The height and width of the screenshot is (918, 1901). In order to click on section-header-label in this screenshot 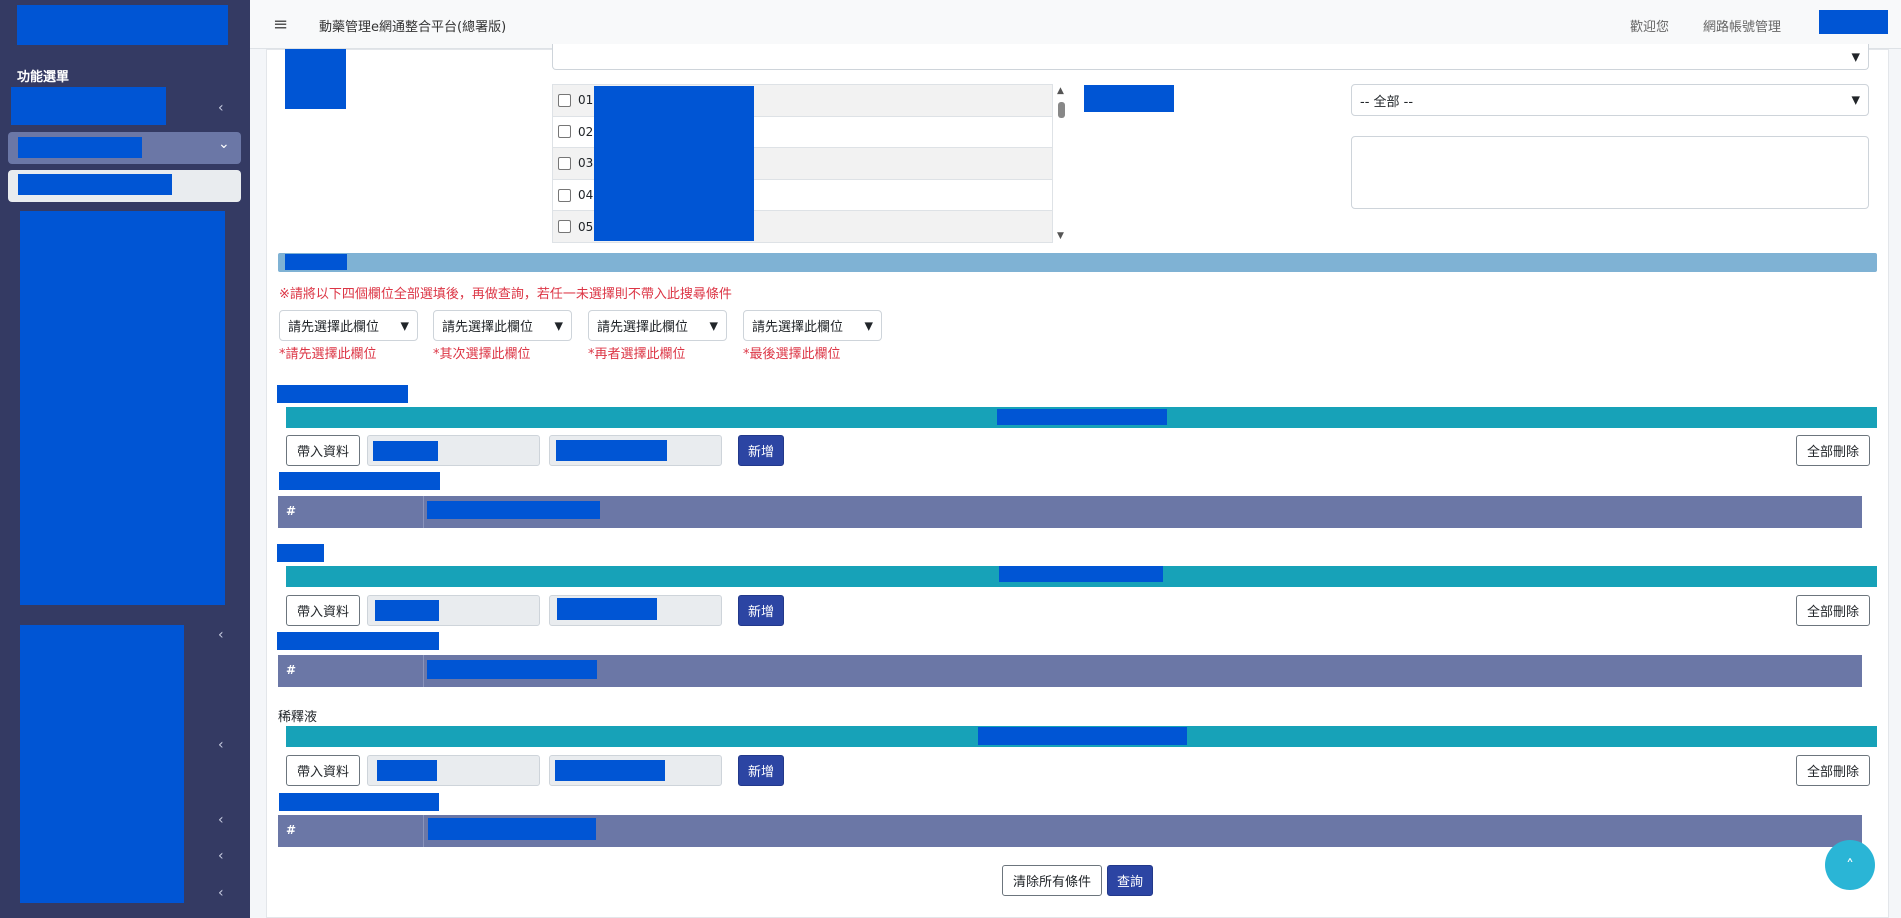, I will do `click(316, 262)`.